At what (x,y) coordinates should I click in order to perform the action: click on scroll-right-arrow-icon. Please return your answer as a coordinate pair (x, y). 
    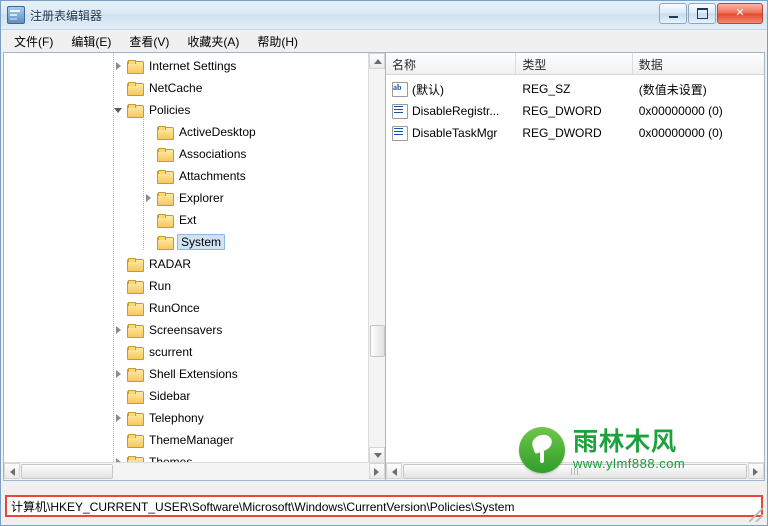
    Looking at the image, I should click on (377, 471).